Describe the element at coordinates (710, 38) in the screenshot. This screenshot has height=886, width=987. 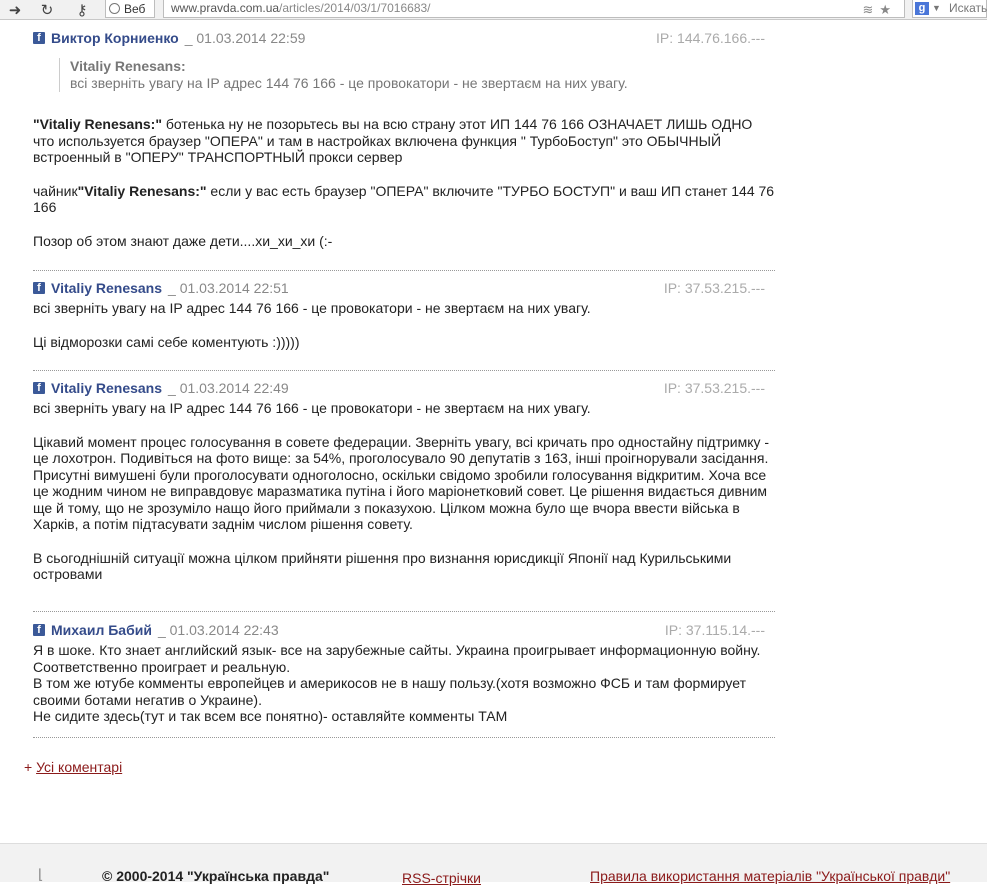
I see `comment-ip: IP: 144.76.166.---` at that location.